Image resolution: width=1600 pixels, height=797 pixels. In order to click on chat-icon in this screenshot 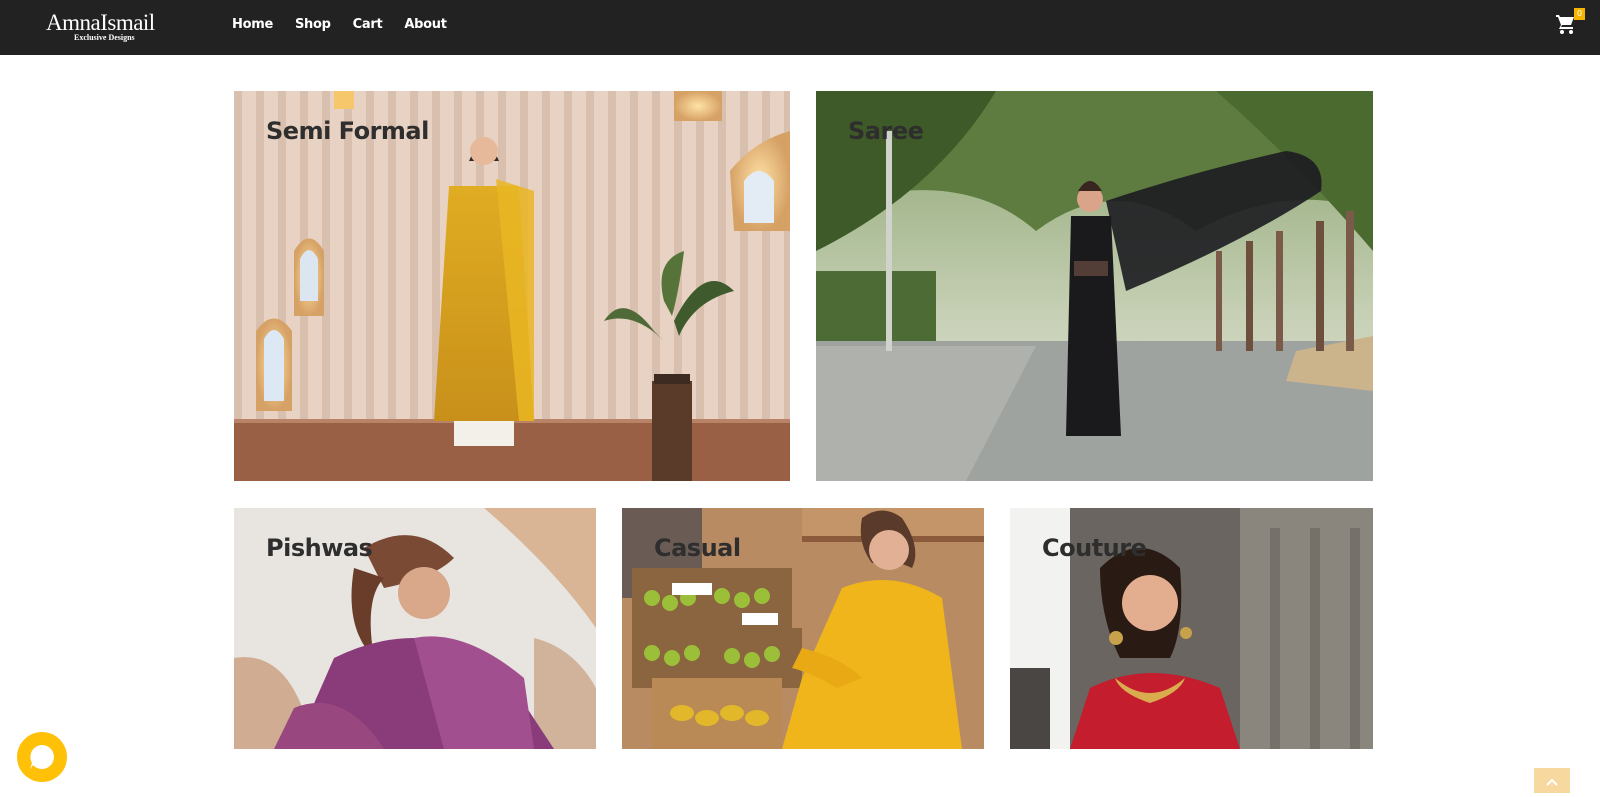, I will do `click(42, 757)`.